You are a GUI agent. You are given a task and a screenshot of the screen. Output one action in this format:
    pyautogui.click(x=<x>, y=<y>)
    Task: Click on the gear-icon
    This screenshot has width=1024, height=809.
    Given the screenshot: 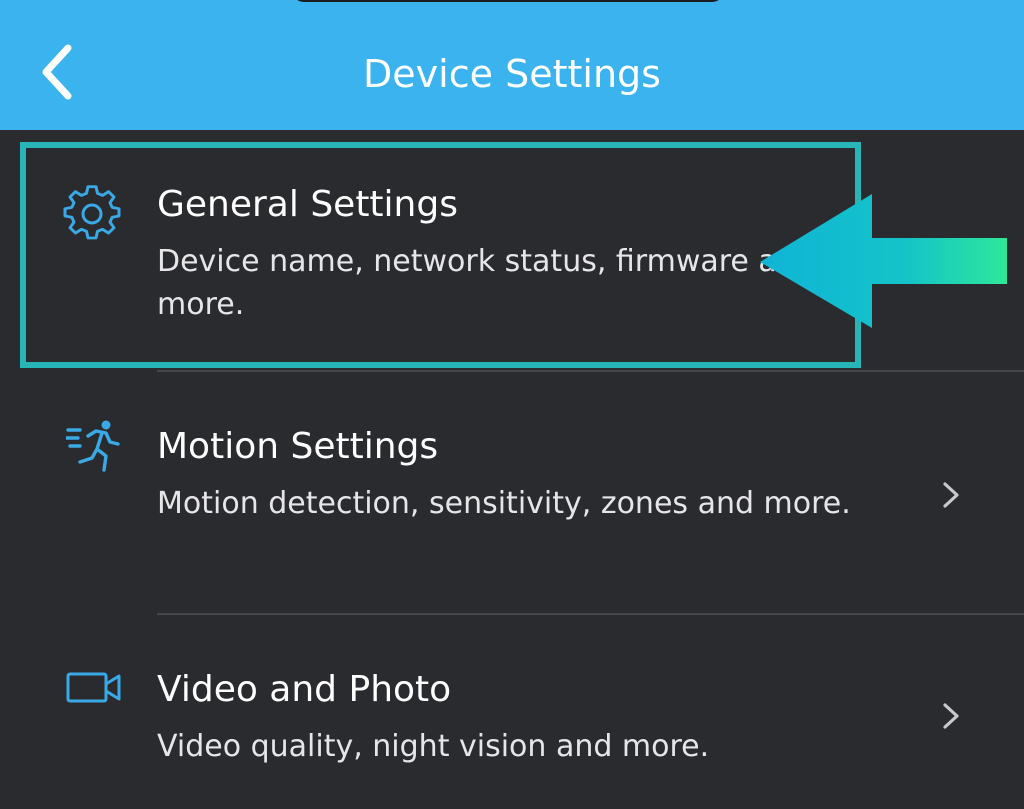 What is the action you would take?
    pyautogui.click(x=92, y=216)
    